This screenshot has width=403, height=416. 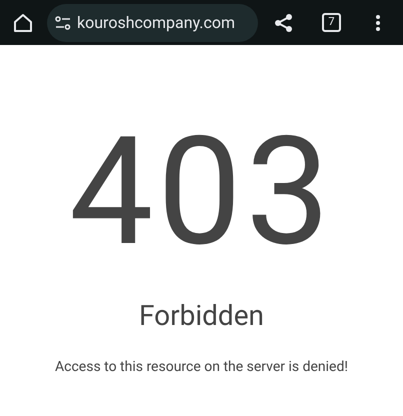 I want to click on home-icon, so click(x=23, y=22).